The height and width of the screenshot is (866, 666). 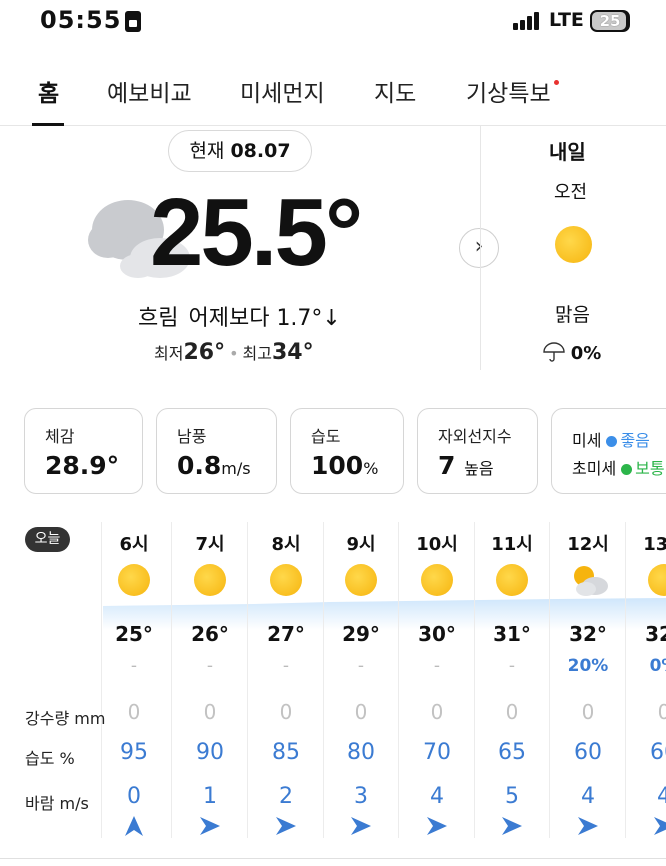 I want to click on rain-prob: 20%, so click(x=588, y=666).